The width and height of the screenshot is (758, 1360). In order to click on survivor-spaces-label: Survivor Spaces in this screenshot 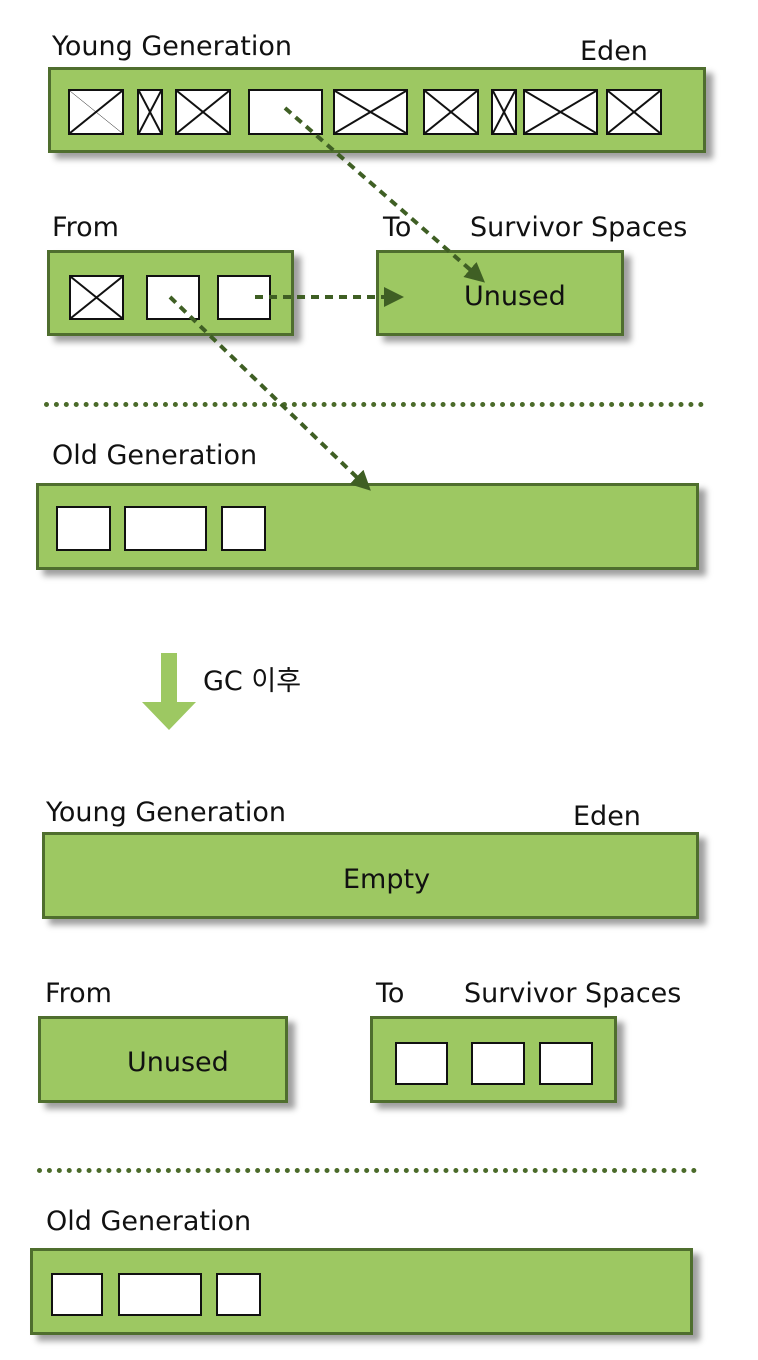, I will do `click(579, 227)`.